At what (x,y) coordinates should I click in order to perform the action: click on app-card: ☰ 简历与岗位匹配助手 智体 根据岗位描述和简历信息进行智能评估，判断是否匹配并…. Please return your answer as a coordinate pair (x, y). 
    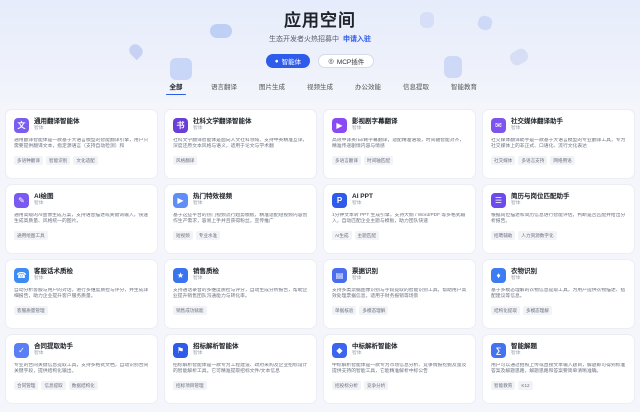
    Looking at the image, I should click on (558, 219).